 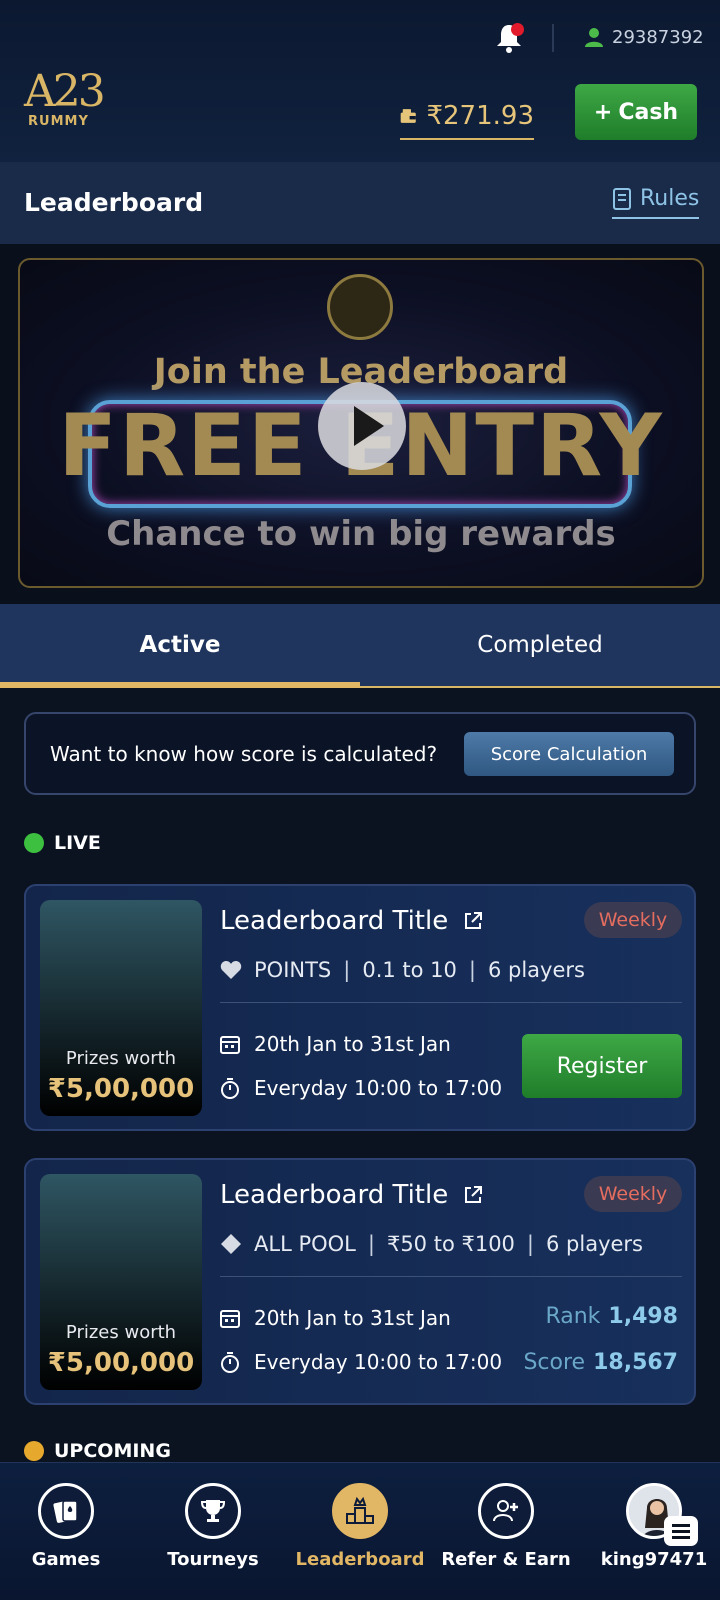 I want to click on score-calculation-button: Score Calculation, so click(x=569, y=754).